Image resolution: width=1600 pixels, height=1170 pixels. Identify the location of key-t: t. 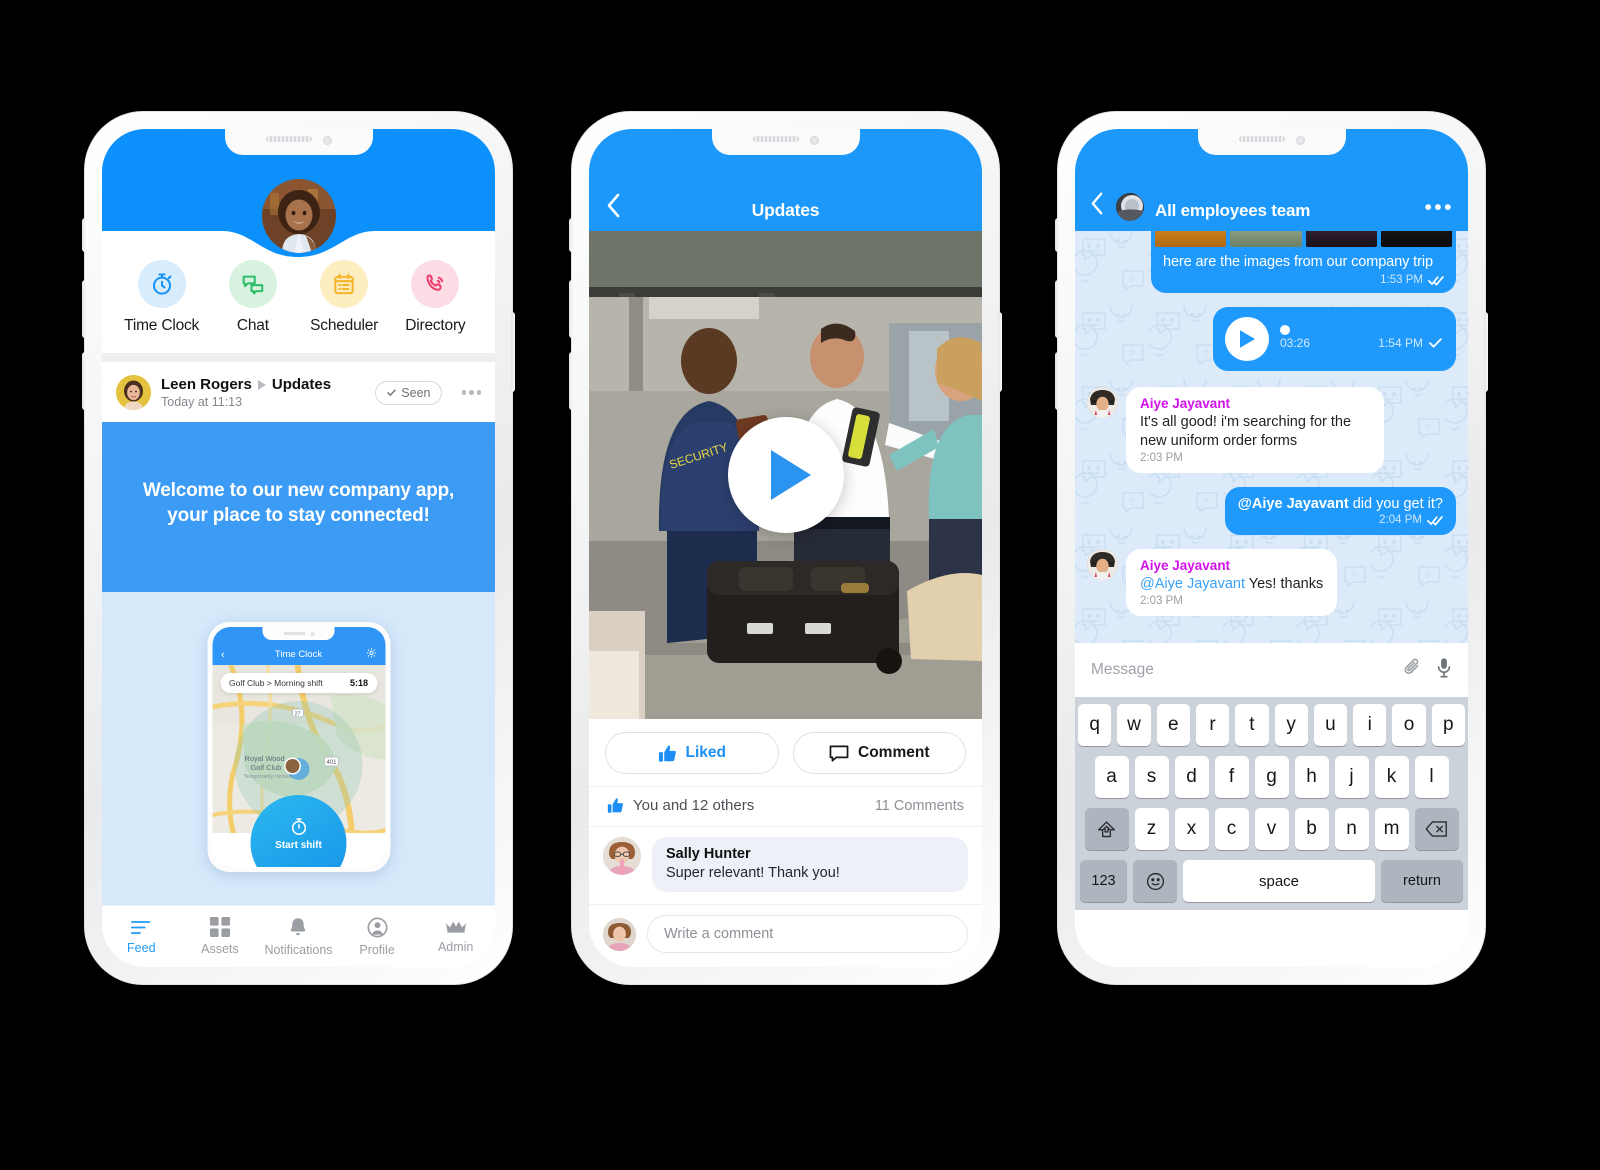
(1252, 725).